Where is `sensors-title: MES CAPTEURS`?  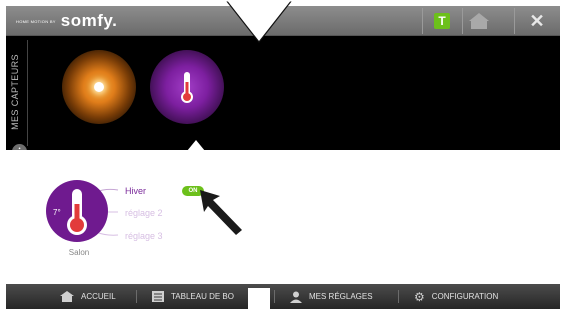
sensors-title: MES CAPTEURS is located at coordinates (15, 92).